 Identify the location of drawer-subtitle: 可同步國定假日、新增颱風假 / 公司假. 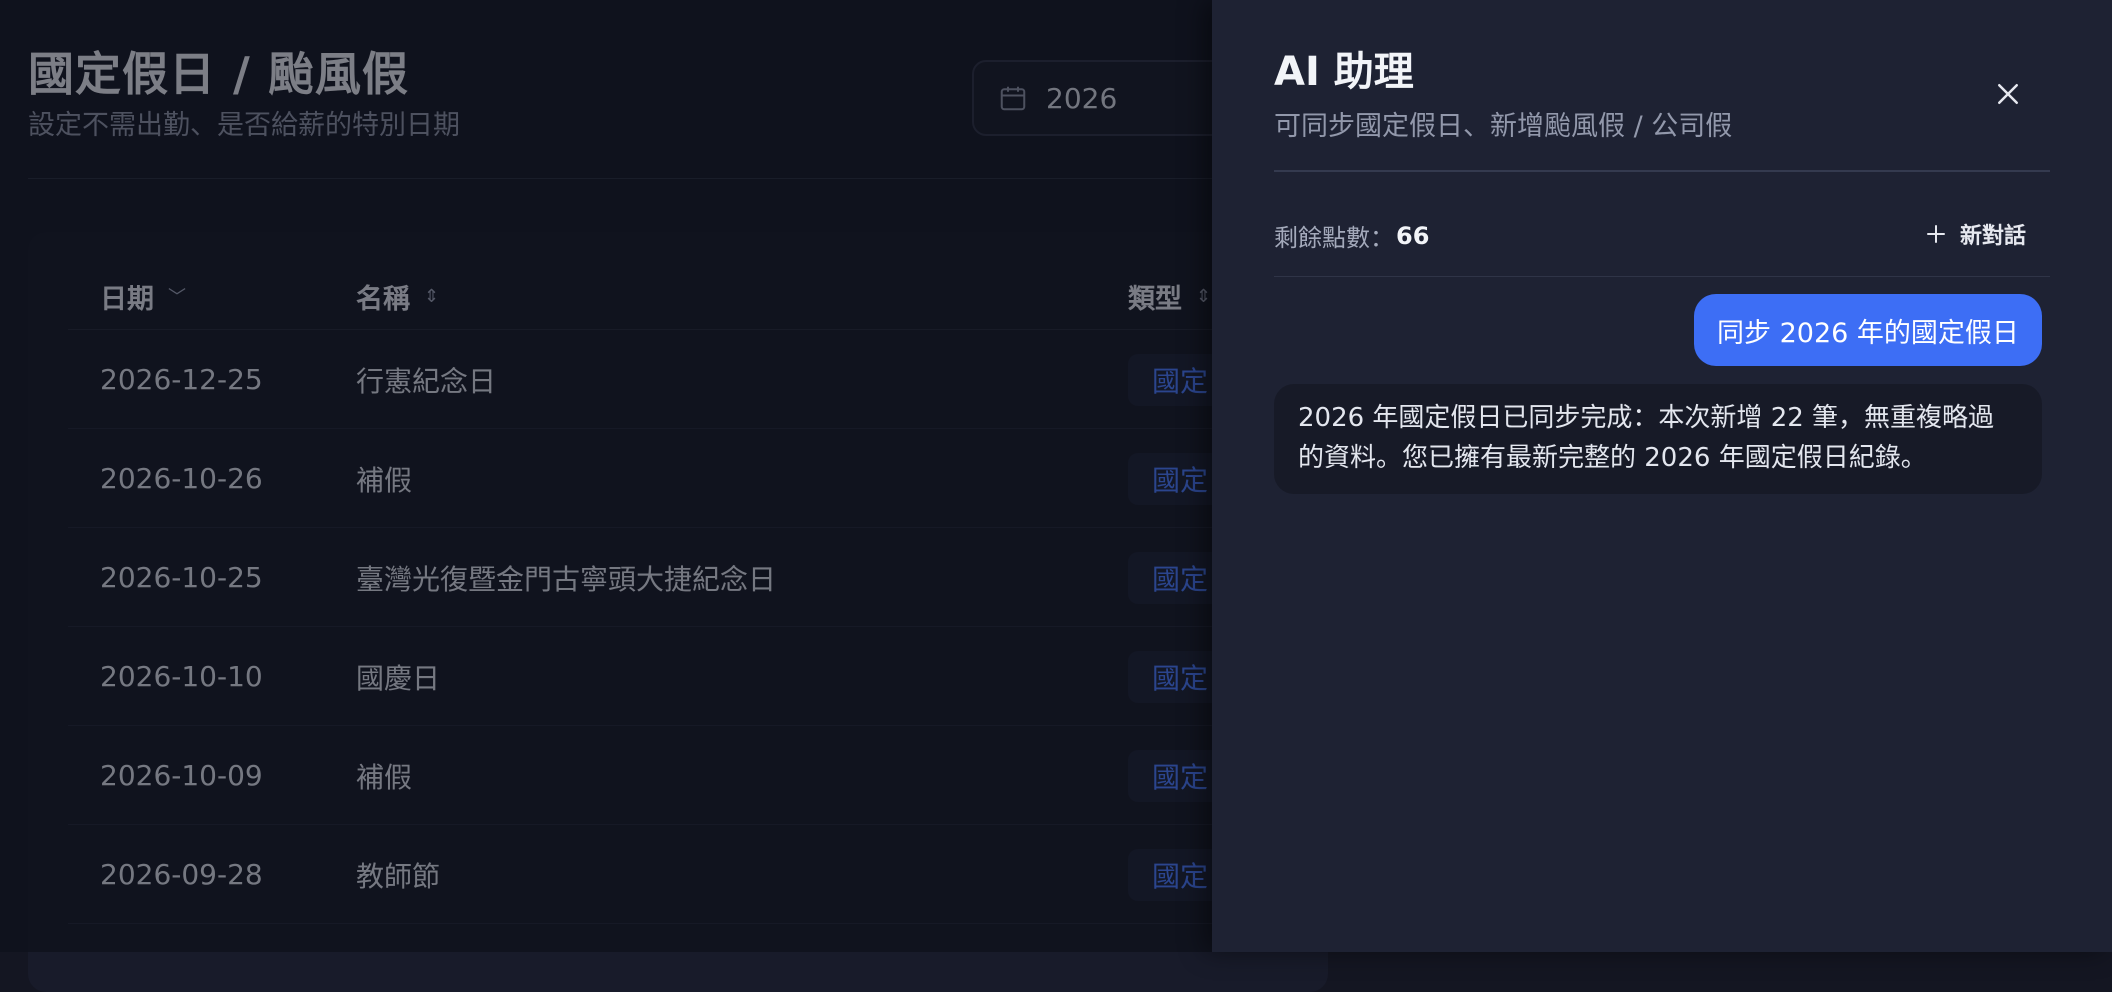
(1503, 126).